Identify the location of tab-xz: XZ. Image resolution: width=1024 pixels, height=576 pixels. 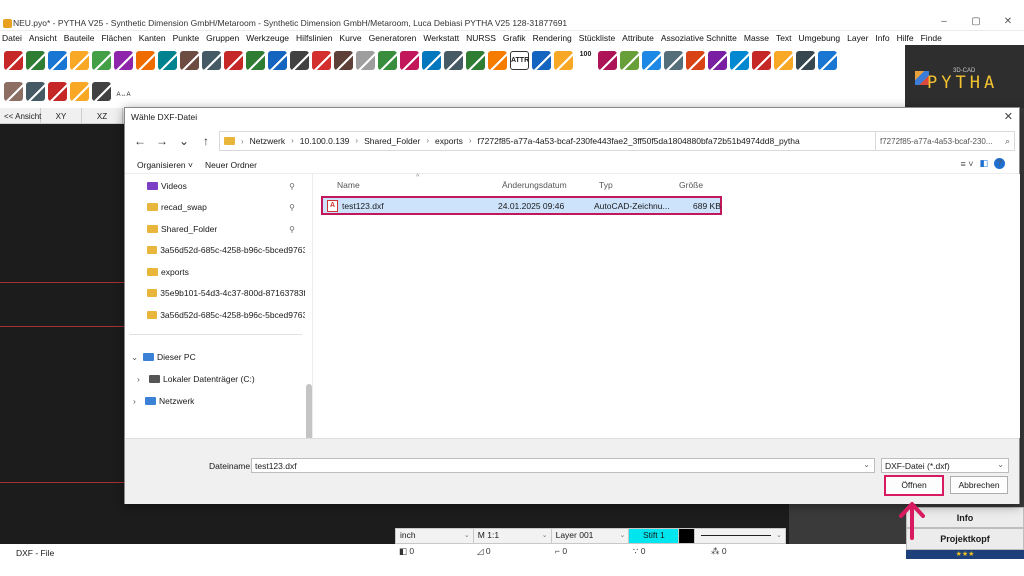
(102, 116).